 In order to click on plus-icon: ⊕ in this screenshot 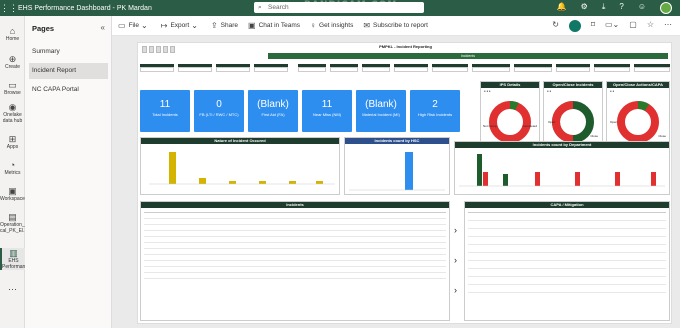, I will do `click(12, 59)`.